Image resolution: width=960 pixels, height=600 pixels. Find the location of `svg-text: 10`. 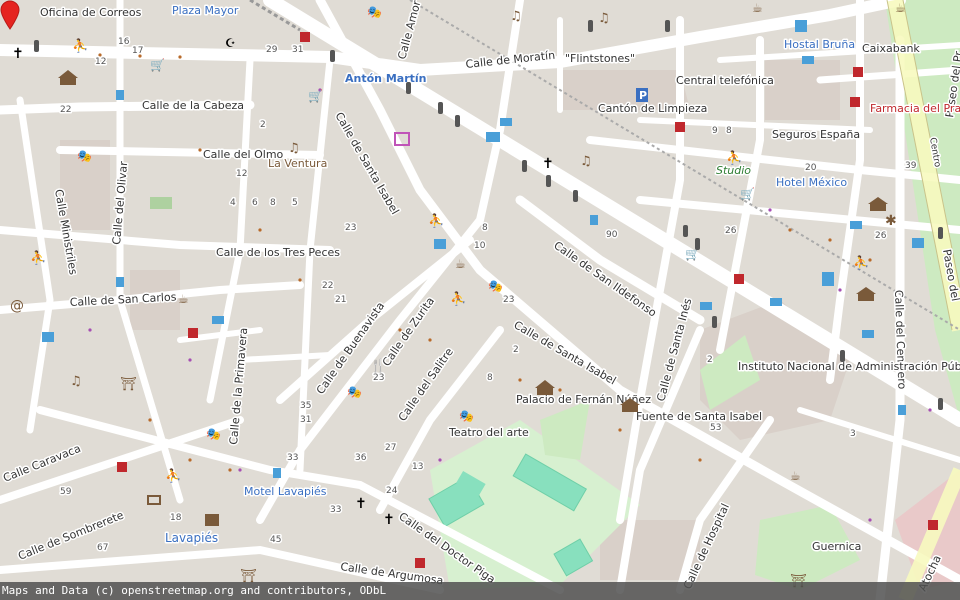

svg-text: 10 is located at coordinates (480, 246).